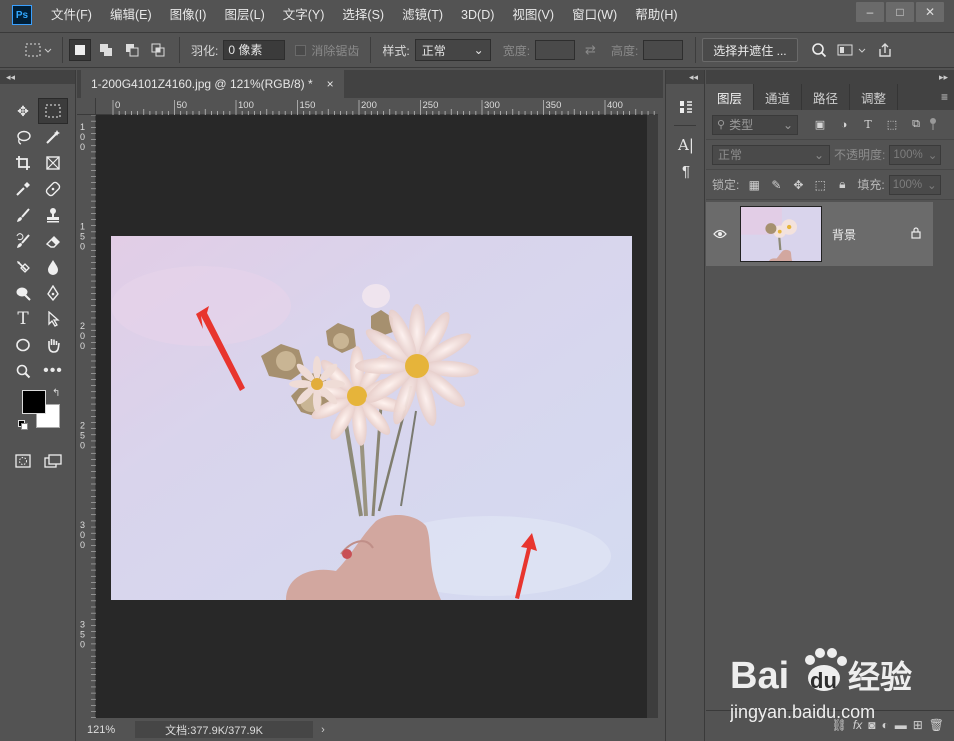 The image size is (954, 741). What do you see at coordinates (80, 50) in the screenshot?
I see `new-selection-button` at bounding box center [80, 50].